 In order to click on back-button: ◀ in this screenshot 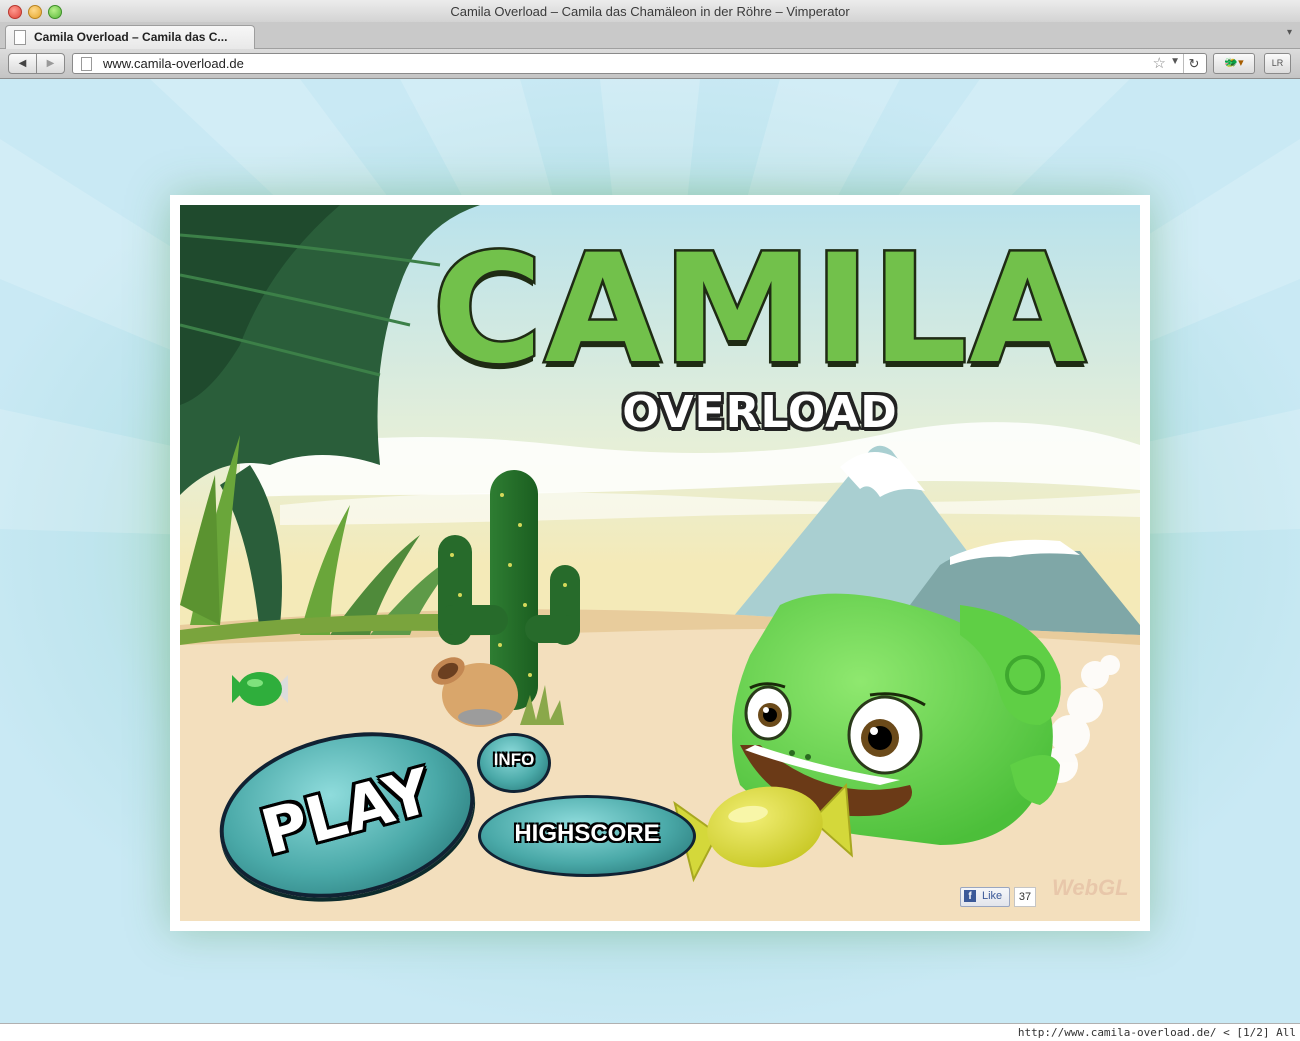, I will do `click(22, 63)`.